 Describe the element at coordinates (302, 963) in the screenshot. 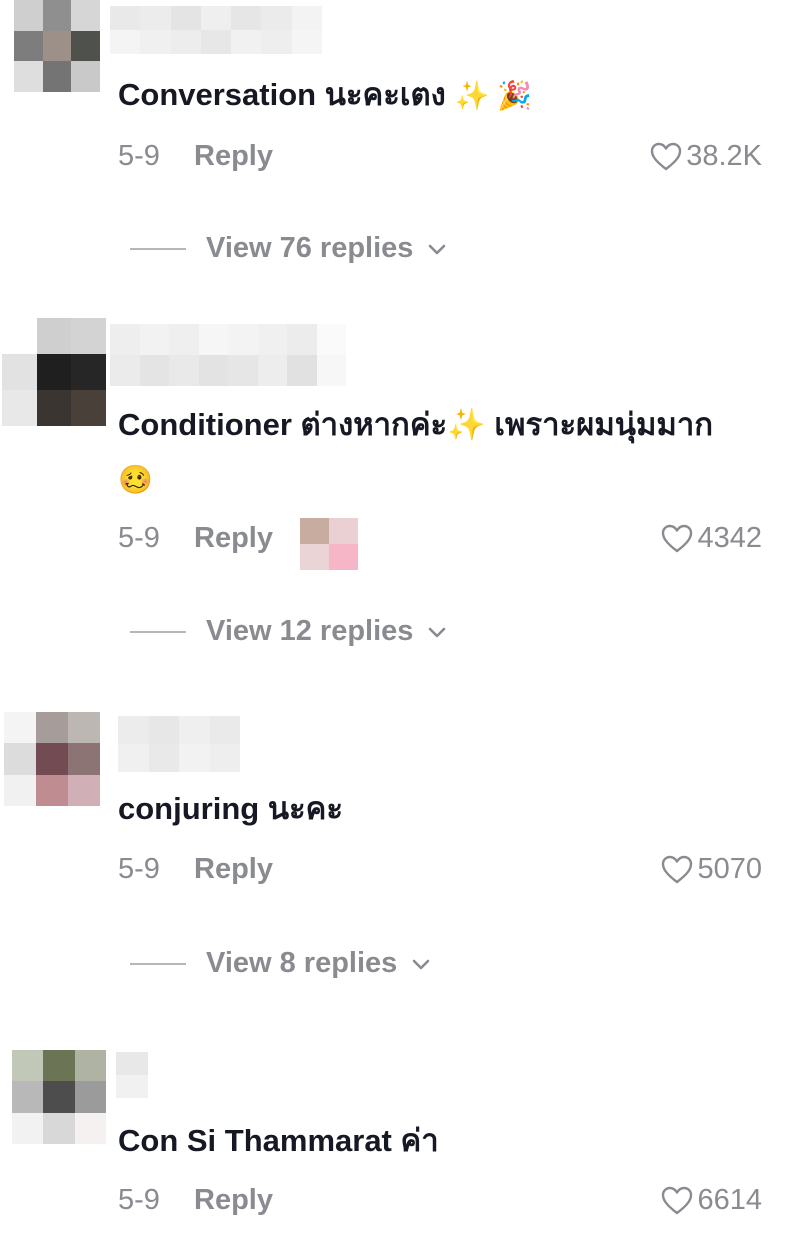

I see `view-replies-label: View 8 replies` at that location.